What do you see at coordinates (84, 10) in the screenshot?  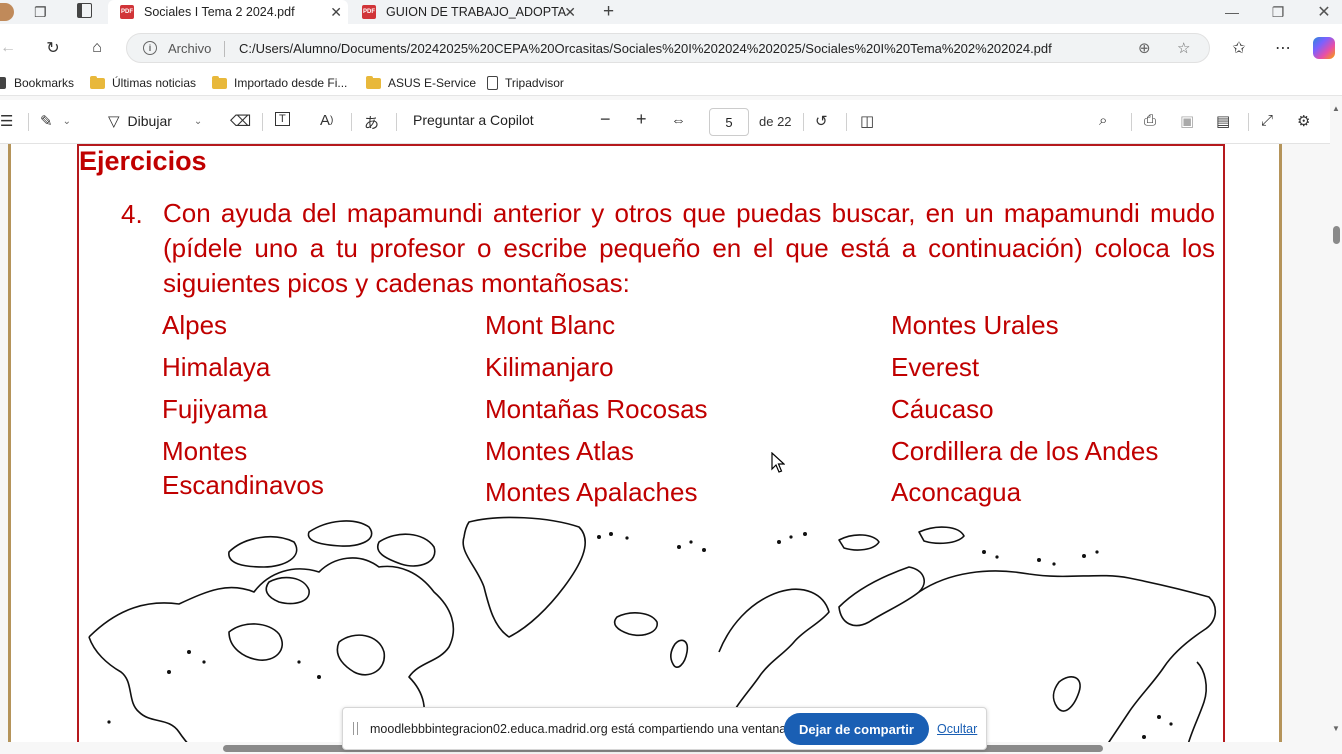 I see `vertical-tabs-icon` at bounding box center [84, 10].